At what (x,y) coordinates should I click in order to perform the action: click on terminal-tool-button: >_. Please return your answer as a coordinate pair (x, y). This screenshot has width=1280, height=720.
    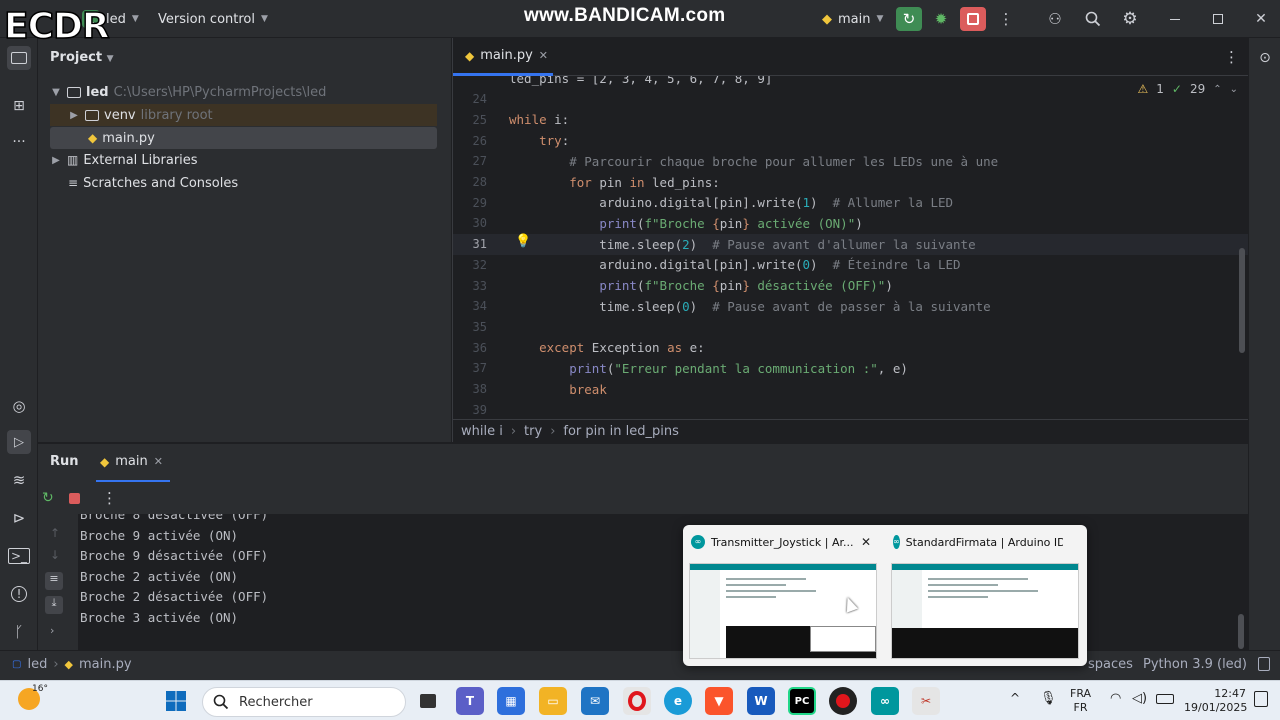
    Looking at the image, I should click on (19, 556).